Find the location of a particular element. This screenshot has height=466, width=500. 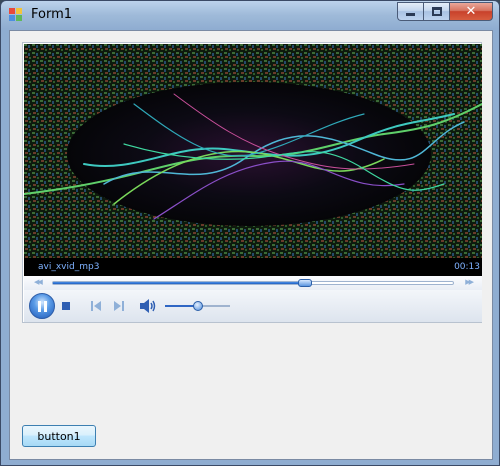

seek-bar is located at coordinates (253, 283).